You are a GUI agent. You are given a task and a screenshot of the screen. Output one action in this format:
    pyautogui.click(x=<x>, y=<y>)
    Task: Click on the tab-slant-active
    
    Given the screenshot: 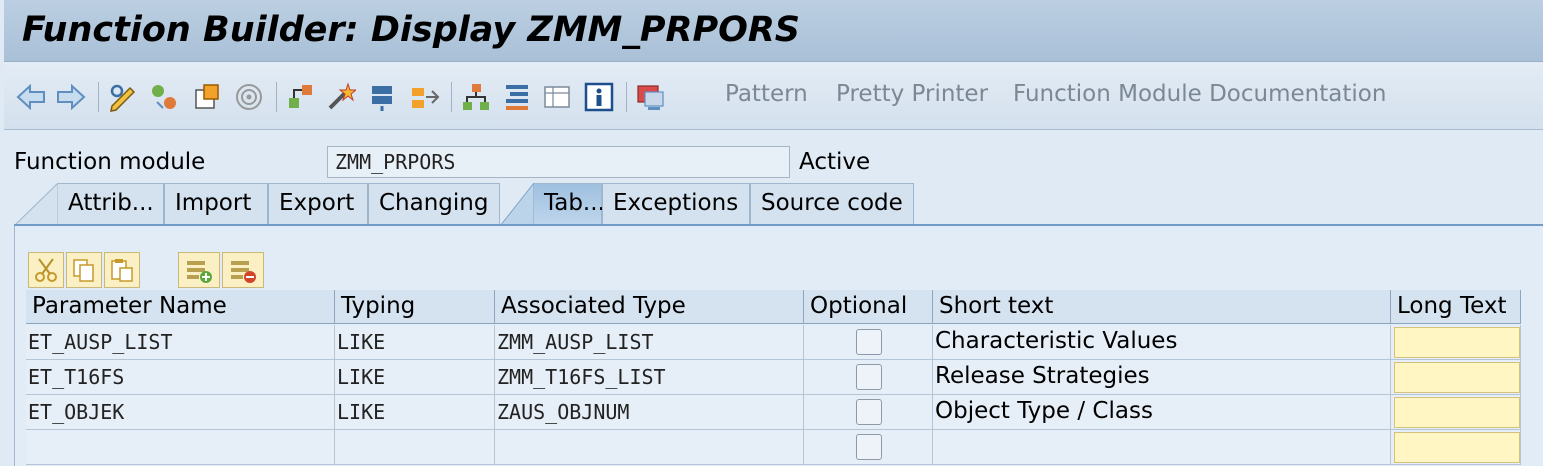 What is the action you would take?
    pyautogui.click(x=517, y=204)
    